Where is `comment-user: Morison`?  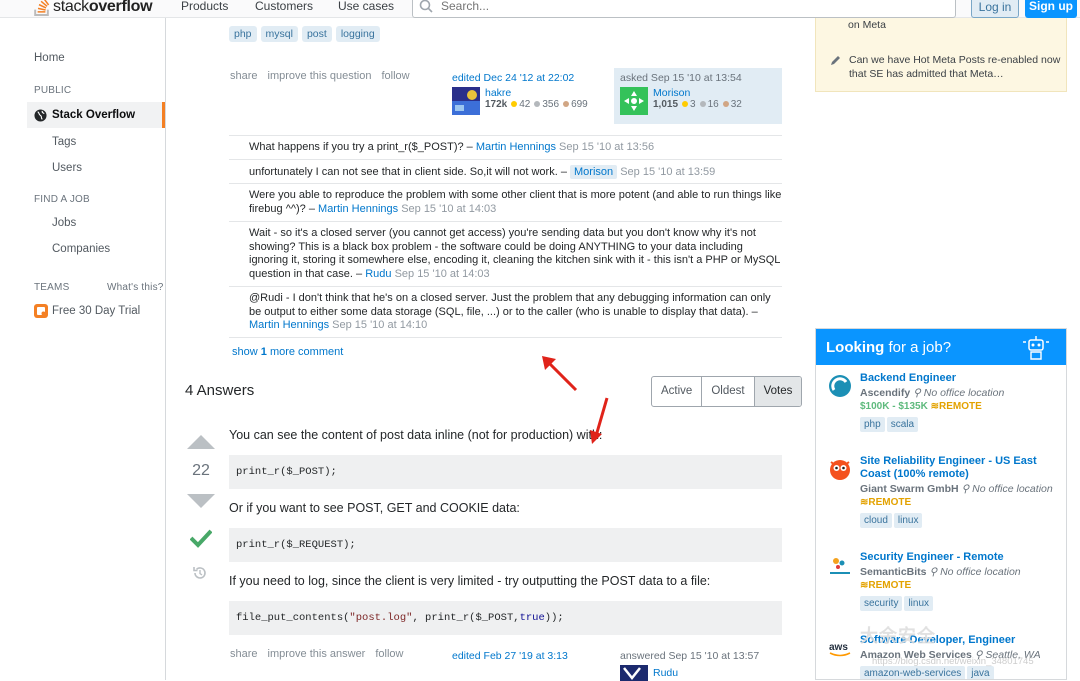
comment-user: Morison is located at coordinates (594, 172).